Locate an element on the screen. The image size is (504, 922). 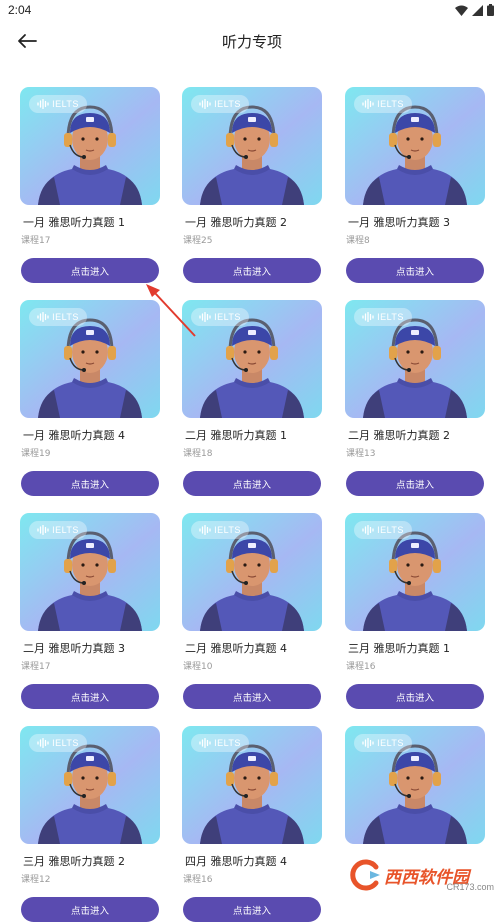
course-count: 课程10 is located at coordinates (197, 665).